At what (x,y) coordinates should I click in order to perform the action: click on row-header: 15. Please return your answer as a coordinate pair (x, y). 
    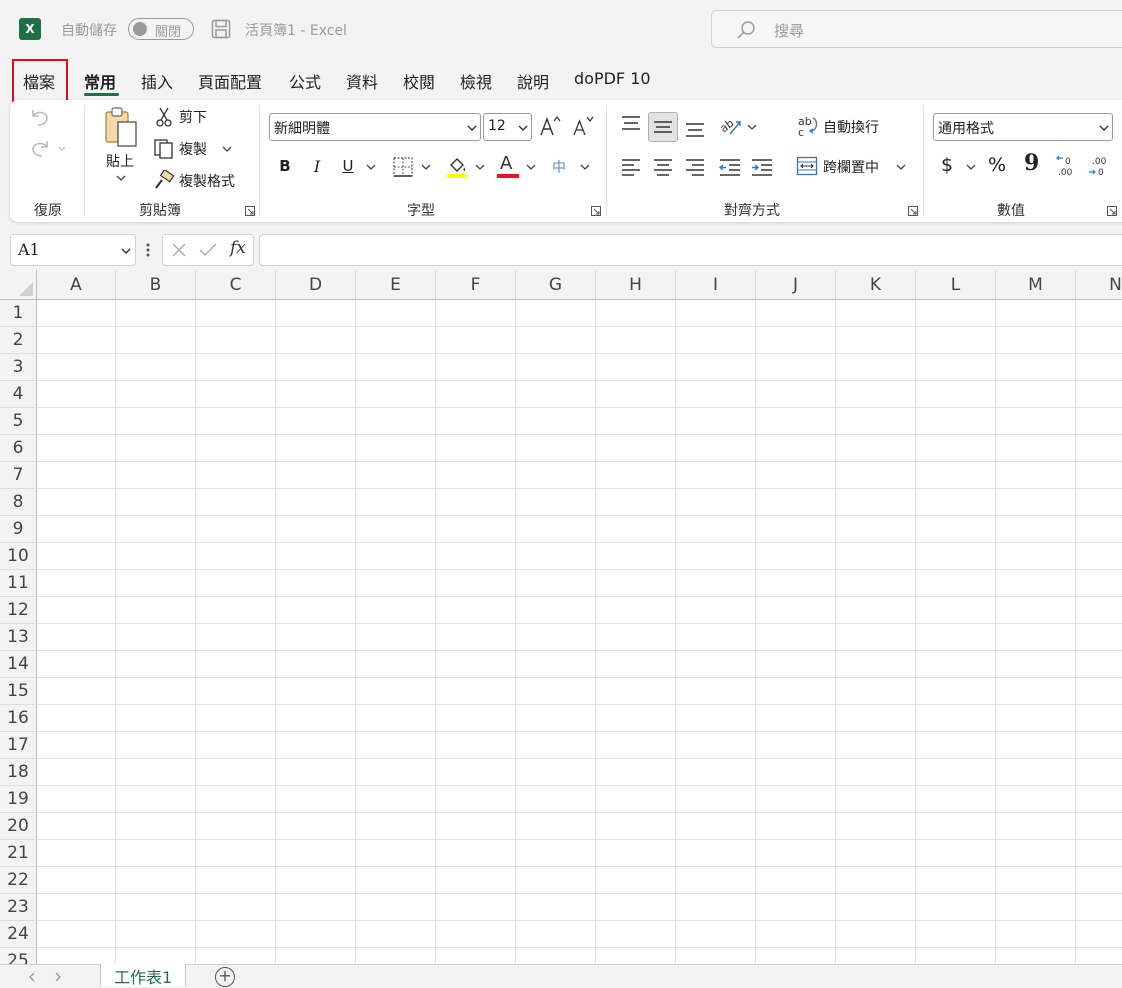
    Looking at the image, I should click on (18, 691).